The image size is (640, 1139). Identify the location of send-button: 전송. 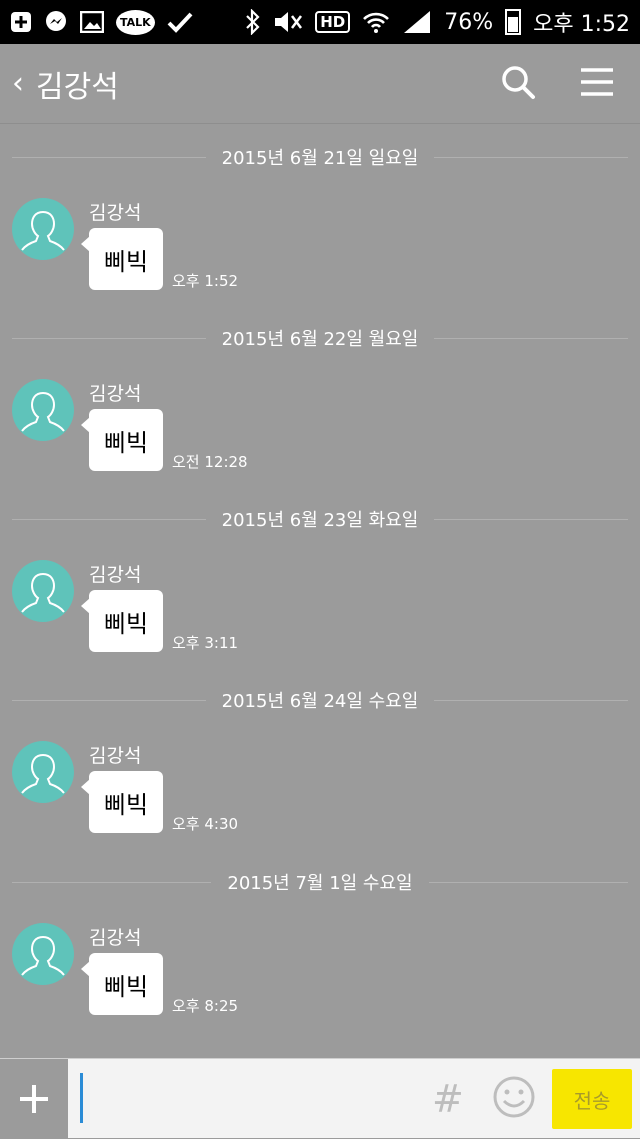
(592, 1099).